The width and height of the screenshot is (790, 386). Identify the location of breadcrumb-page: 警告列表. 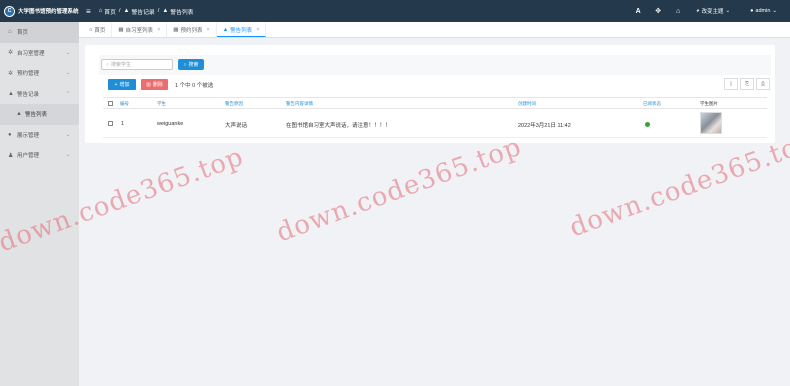
(182, 12).